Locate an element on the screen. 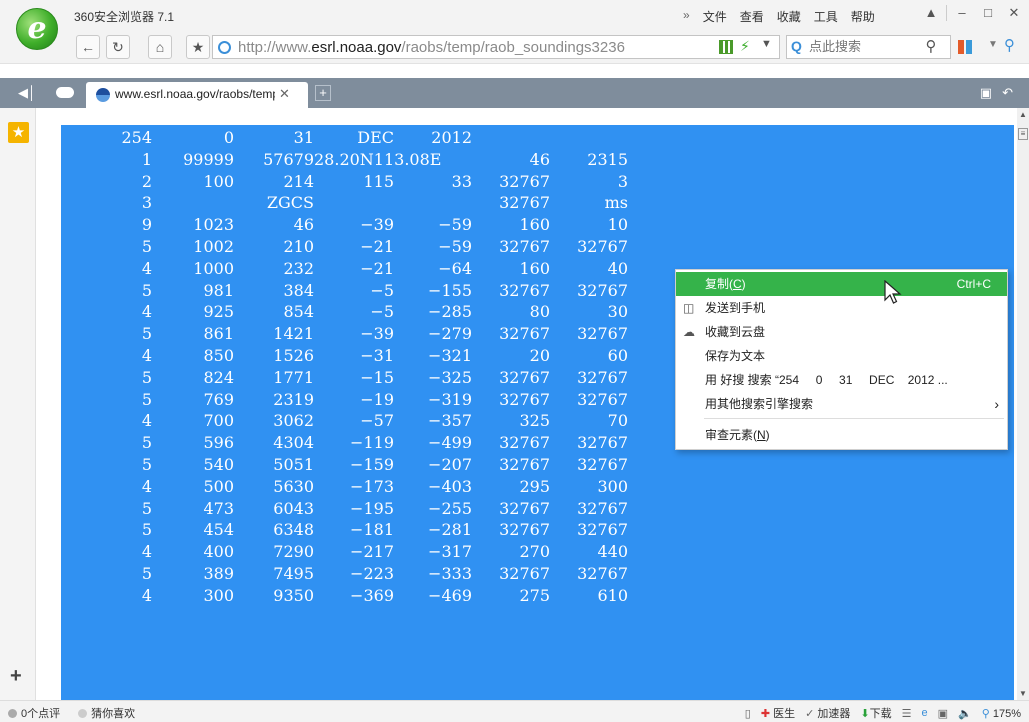 This screenshot has width=1029, height=722. menu-favorites: 收藏 is located at coordinates (789, 16).